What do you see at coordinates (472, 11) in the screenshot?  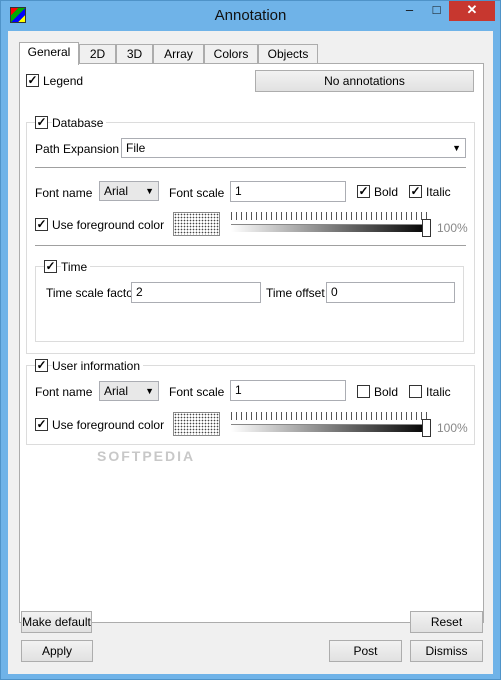 I see `close-button: ✕` at bounding box center [472, 11].